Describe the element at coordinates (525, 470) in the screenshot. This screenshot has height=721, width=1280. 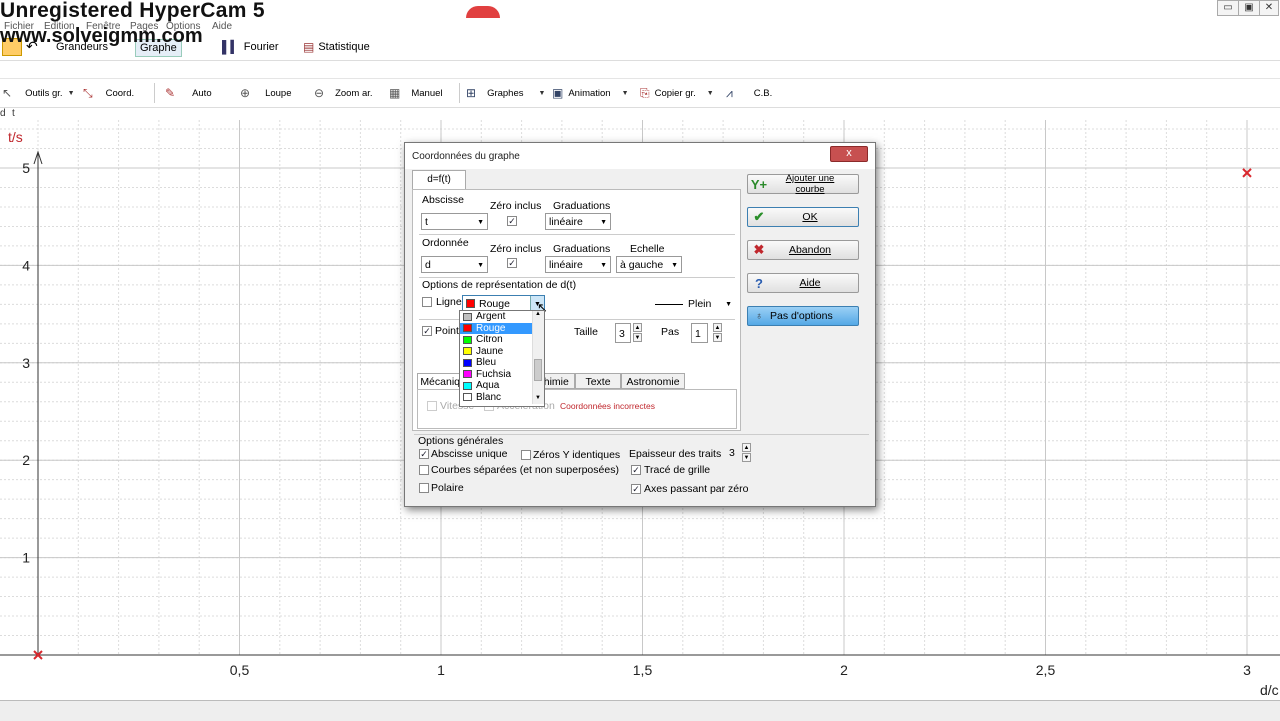
I see `courbes-separees-label: Courbes séparées (et non superposées)` at that location.